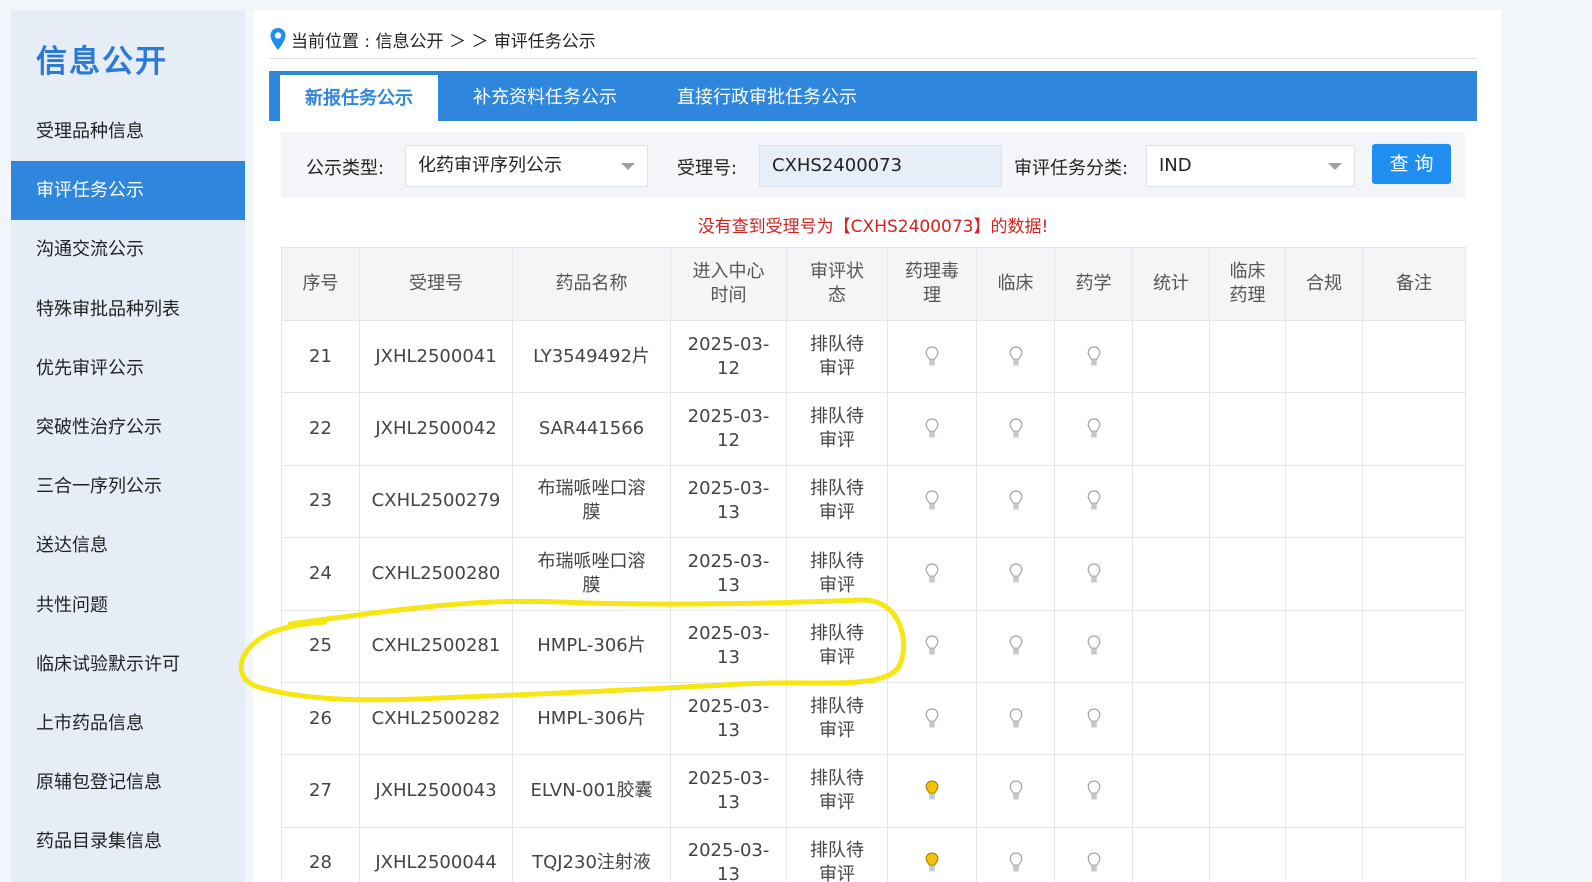 The height and width of the screenshot is (882, 1592). Describe the element at coordinates (932, 295) in the screenshot. I see `column-header-text: 理` at that location.